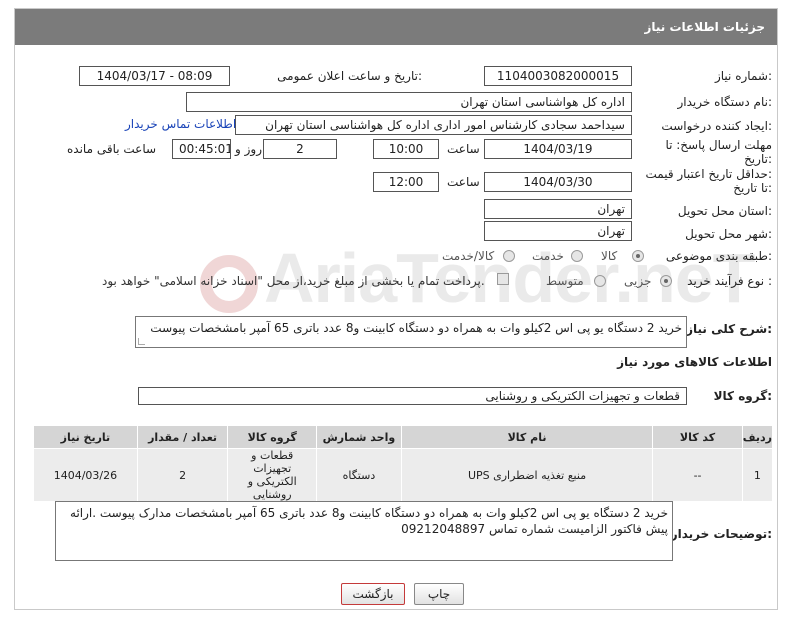 The image size is (788, 619). Describe the element at coordinates (272, 437) in the screenshot. I see `col-group: گروه کالا` at that location.